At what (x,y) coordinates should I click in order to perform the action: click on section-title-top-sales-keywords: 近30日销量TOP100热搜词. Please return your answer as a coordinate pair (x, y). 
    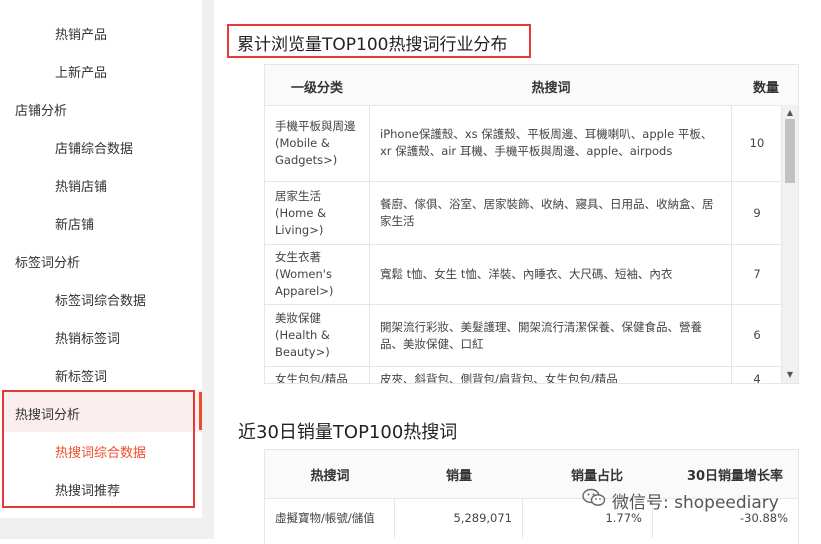
    Looking at the image, I should click on (348, 432).